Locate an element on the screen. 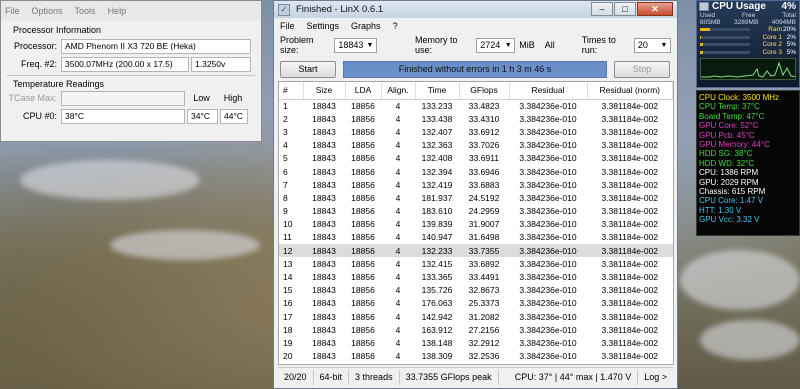  chevron-down-icon: ▼ is located at coordinates (508, 45).